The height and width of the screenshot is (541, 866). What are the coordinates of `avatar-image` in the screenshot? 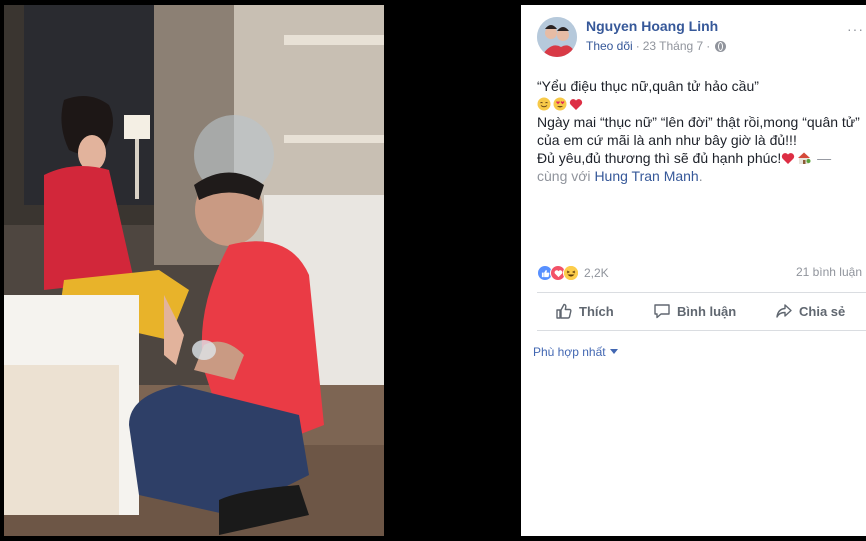 It's located at (557, 37).